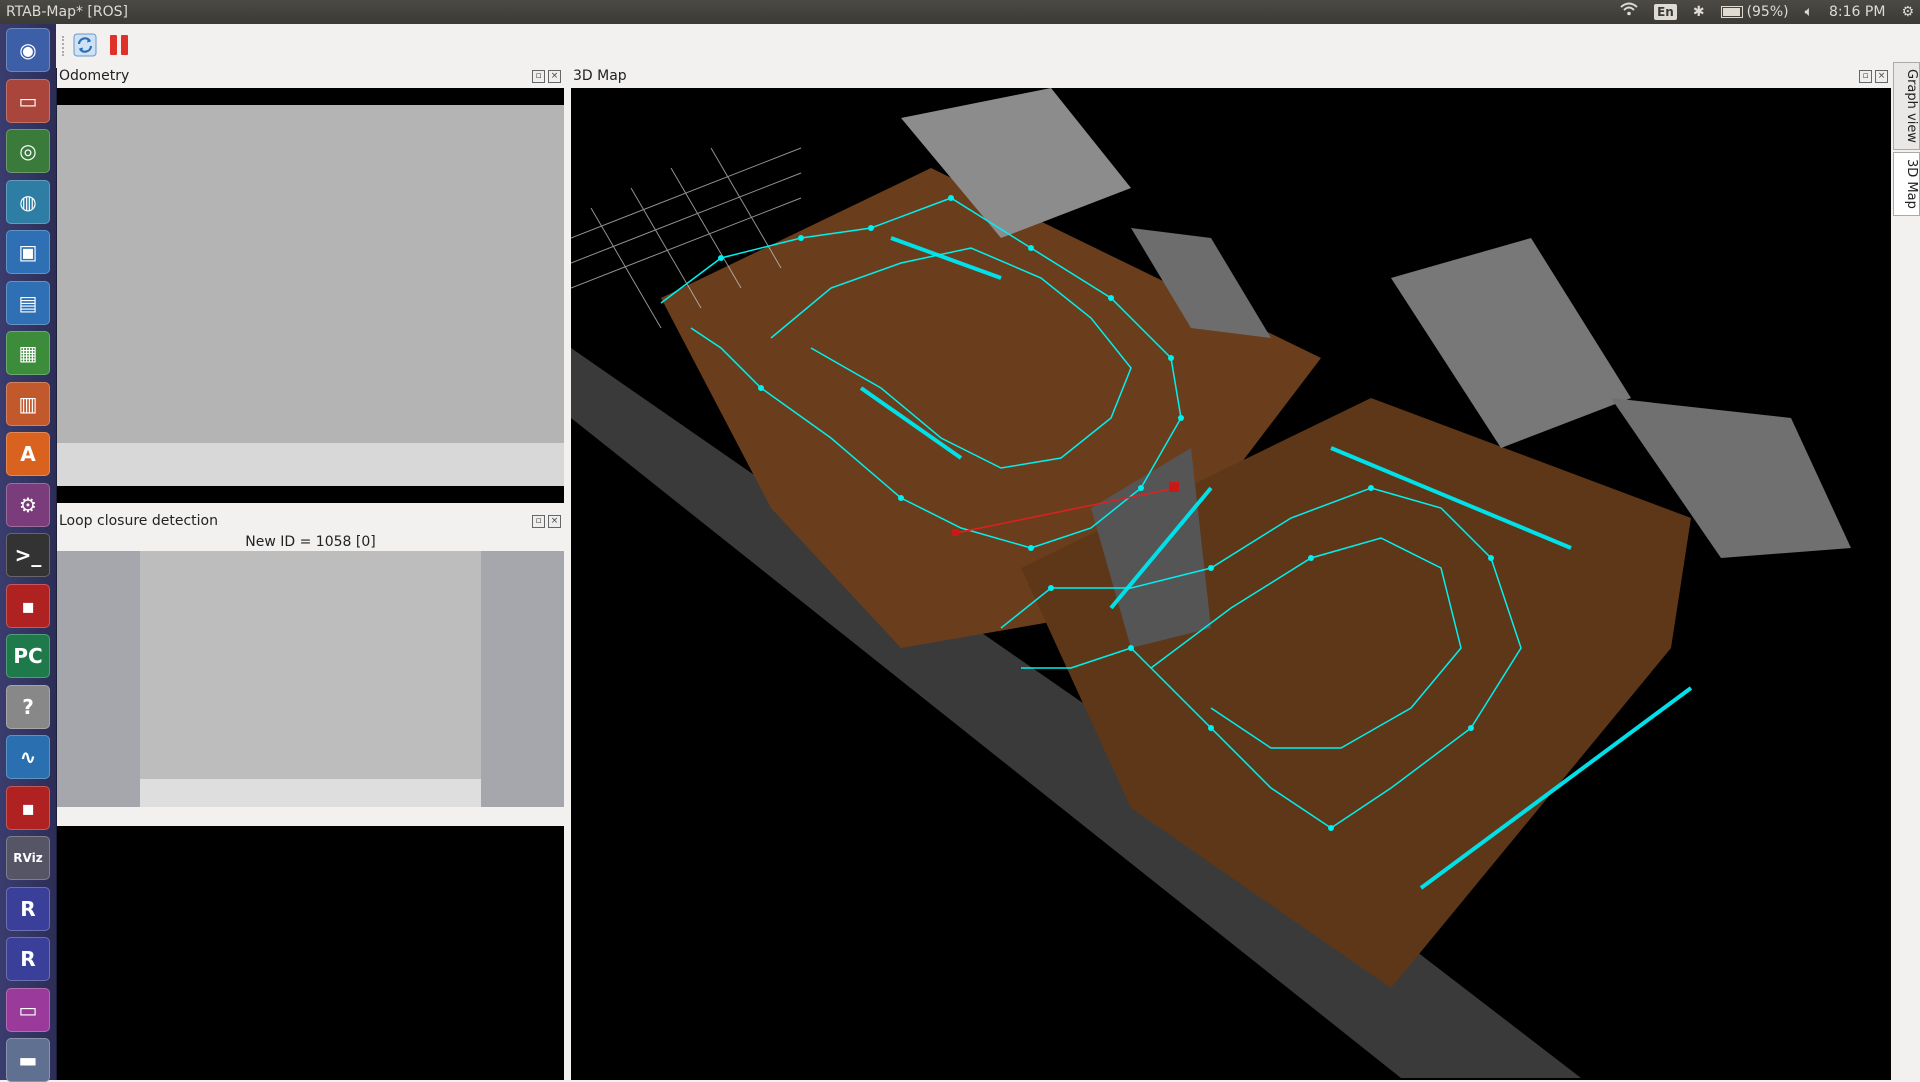 This screenshot has height=1082, width=1920. I want to click on launcher: ◉ ▭ ◎ ◍ ▣ ▤ ▦ ▥ A ⚙ >_ ▪ PC? ∿ ▪ RViz R R ▭ ▬, so click(28, 553).